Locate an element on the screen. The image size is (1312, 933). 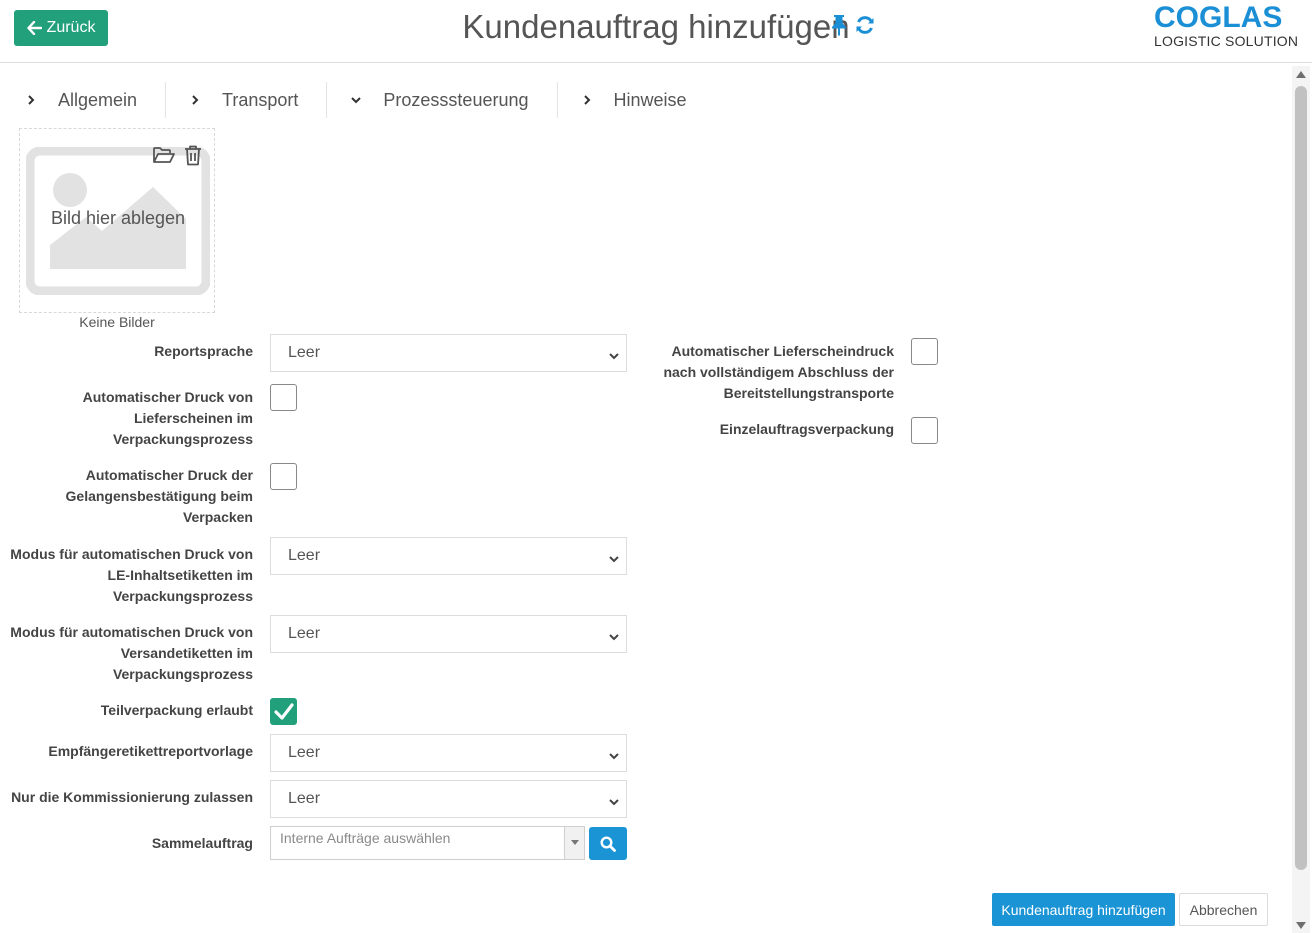
nur-kommissionierung-value: Leer is located at coordinates (304, 798).